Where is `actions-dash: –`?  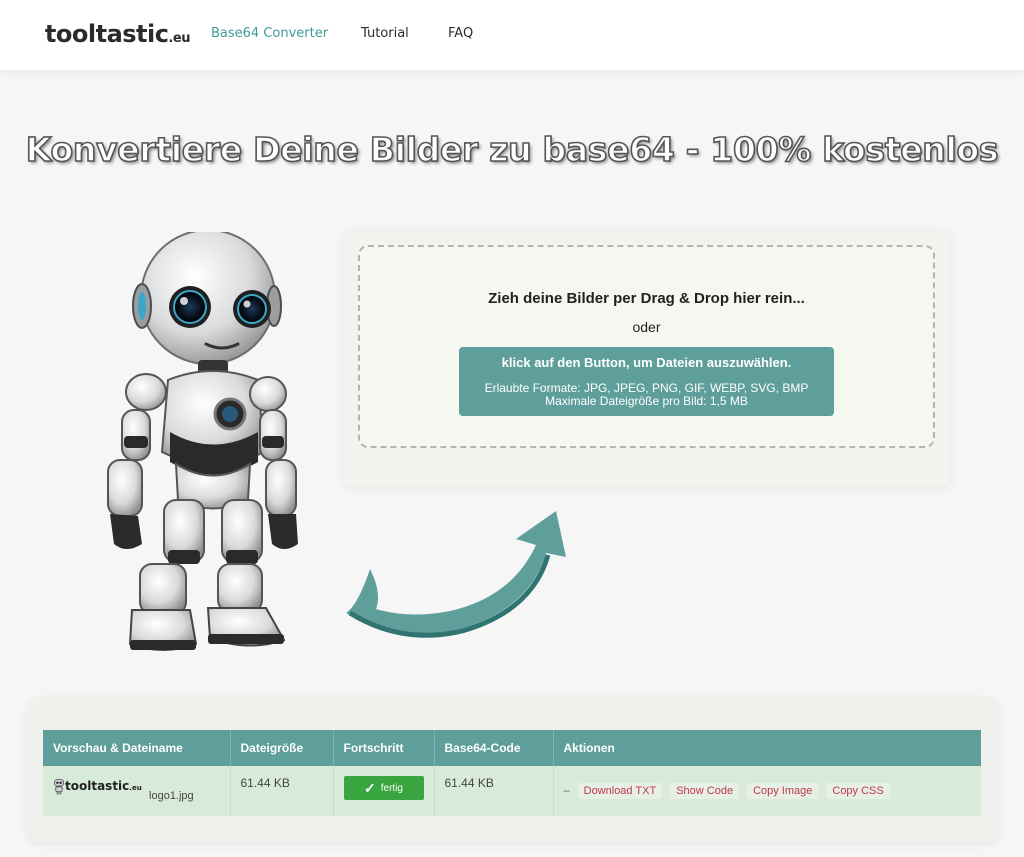
actions-dash: – is located at coordinates (566, 791).